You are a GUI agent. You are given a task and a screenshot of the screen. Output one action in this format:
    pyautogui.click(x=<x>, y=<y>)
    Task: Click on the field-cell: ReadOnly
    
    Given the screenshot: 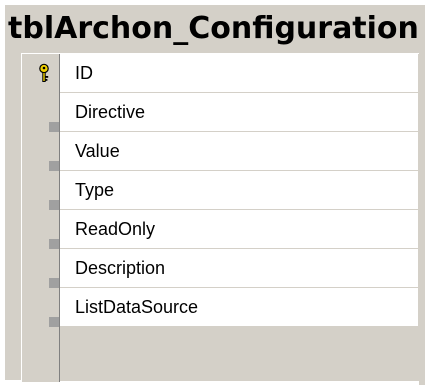 What is the action you would take?
    pyautogui.click(x=239, y=229)
    